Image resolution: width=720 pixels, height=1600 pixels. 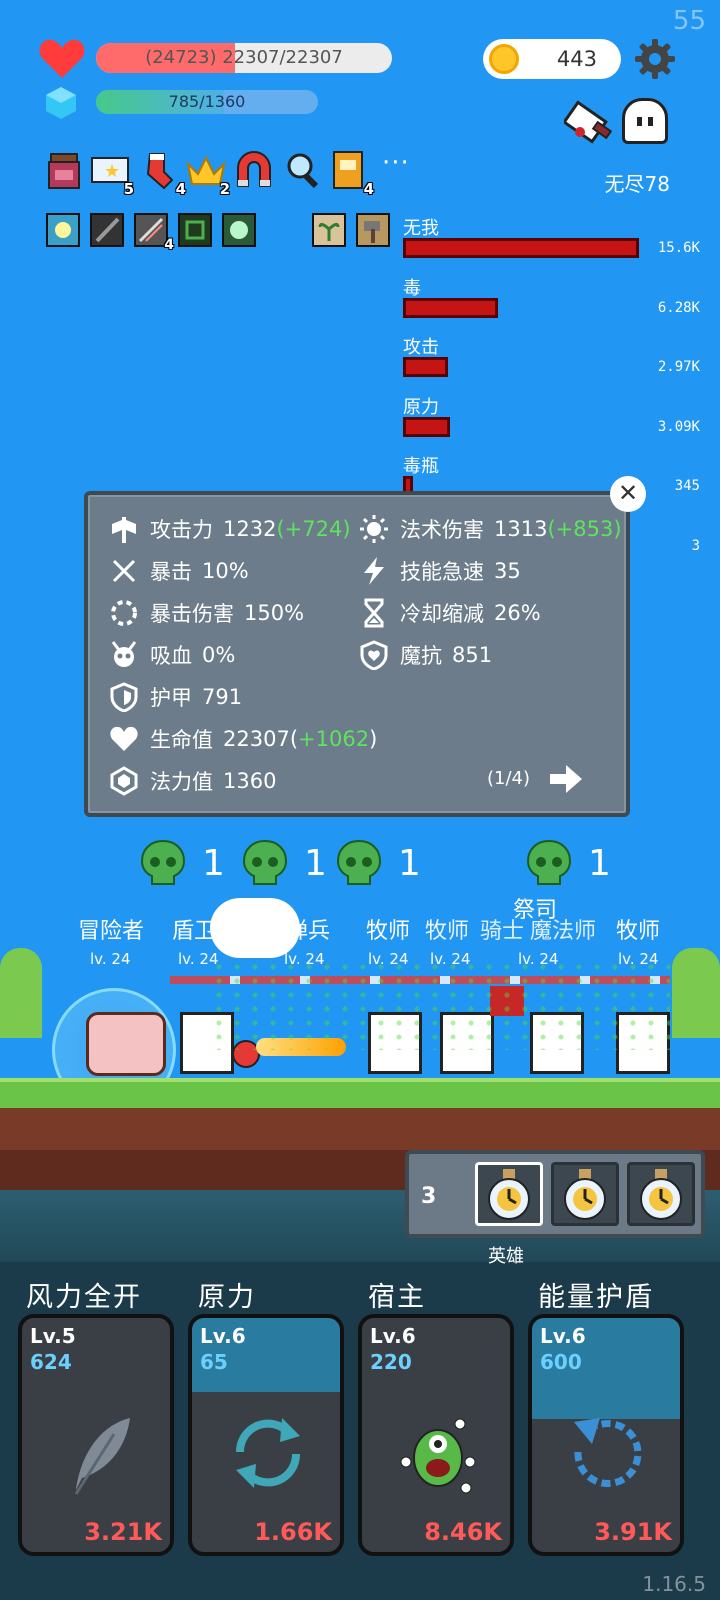 What do you see at coordinates (507, 571) in the screenshot?
I see `stat-value: 35` at bounding box center [507, 571].